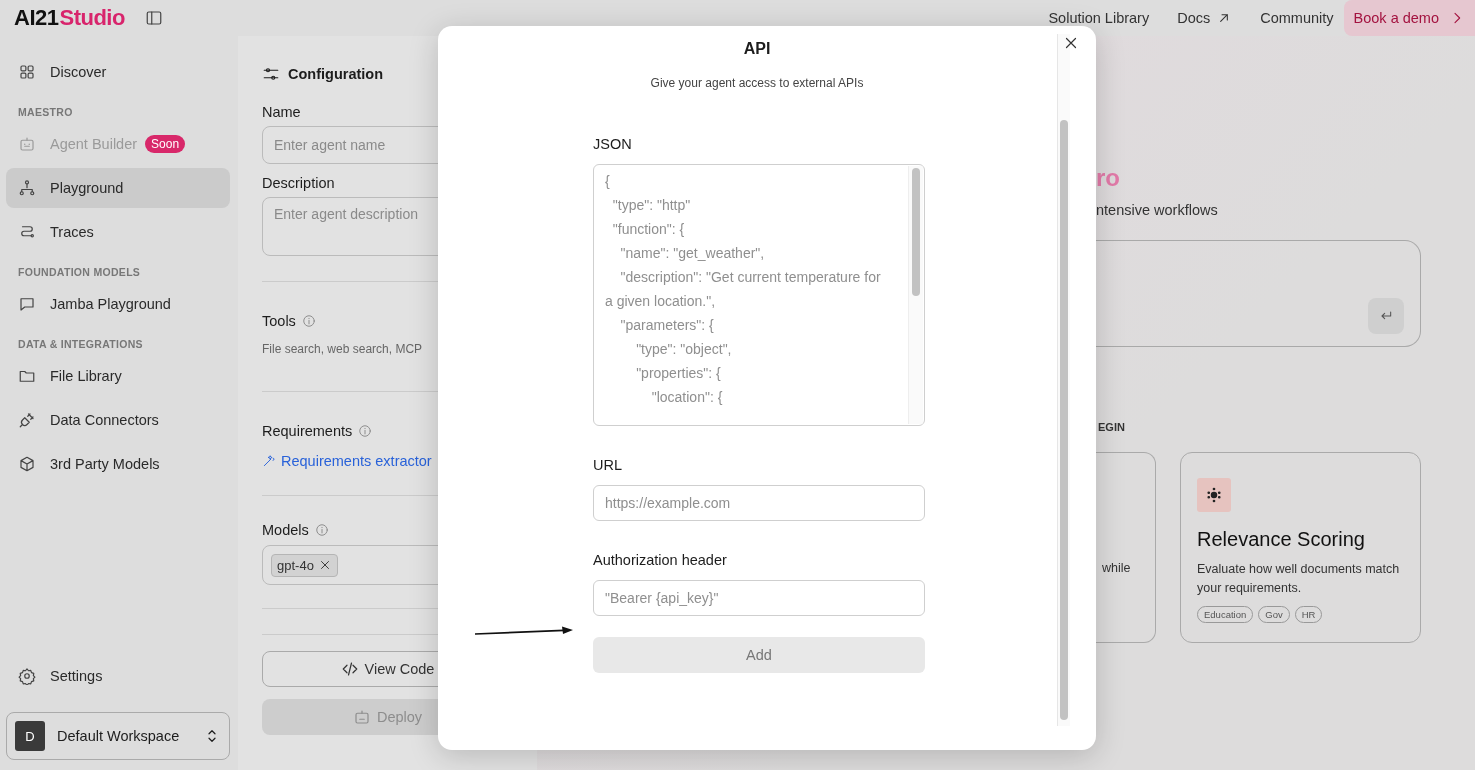 The image size is (1475, 770). Describe the element at coordinates (27, 72) in the screenshot. I see `grid-icon` at that location.